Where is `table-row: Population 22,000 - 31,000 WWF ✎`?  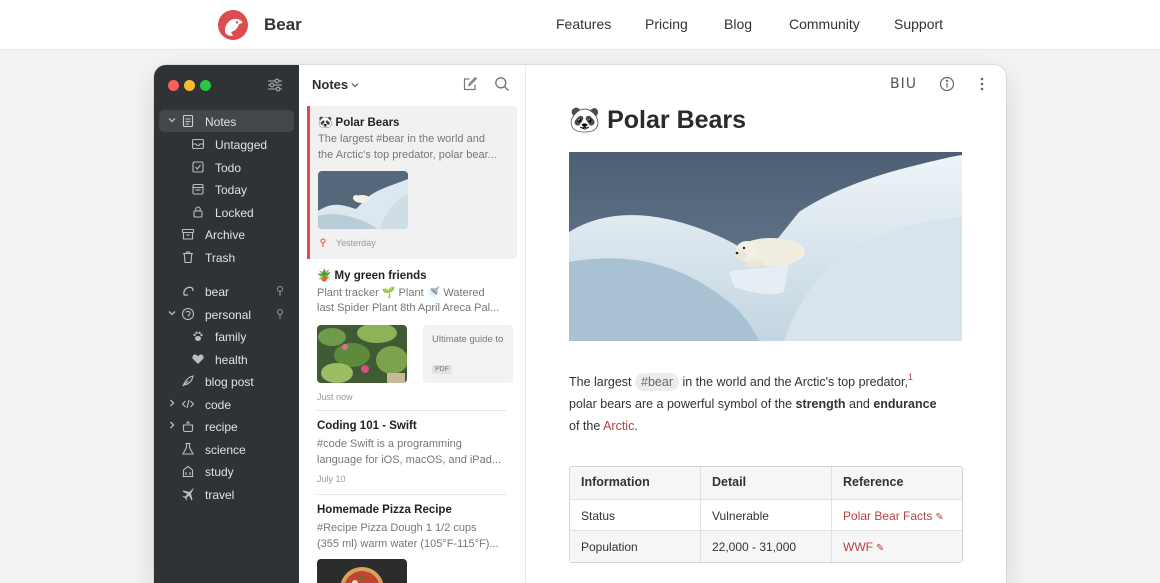 table-row: Population 22,000 - 31,000 WWF ✎ is located at coordinates (766, 546).